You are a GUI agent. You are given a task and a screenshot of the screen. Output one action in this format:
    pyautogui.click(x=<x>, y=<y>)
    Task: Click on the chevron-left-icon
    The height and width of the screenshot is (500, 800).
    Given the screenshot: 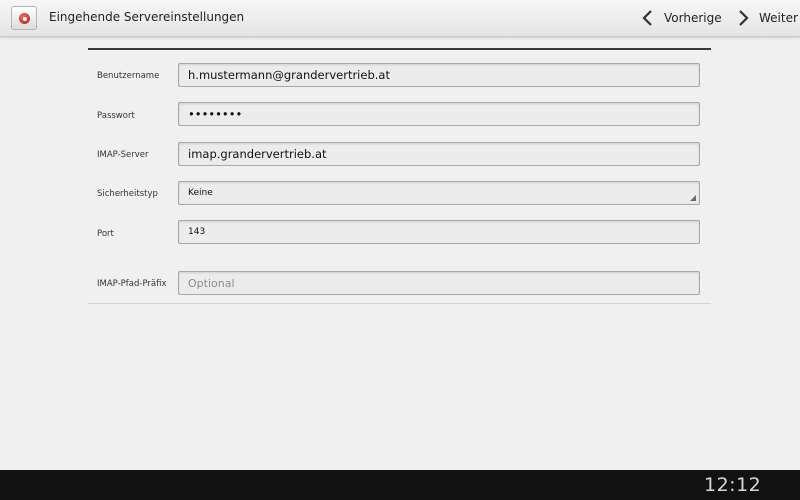 What is the action you would take?
    pyautogui.click(x=647, y=18)
    